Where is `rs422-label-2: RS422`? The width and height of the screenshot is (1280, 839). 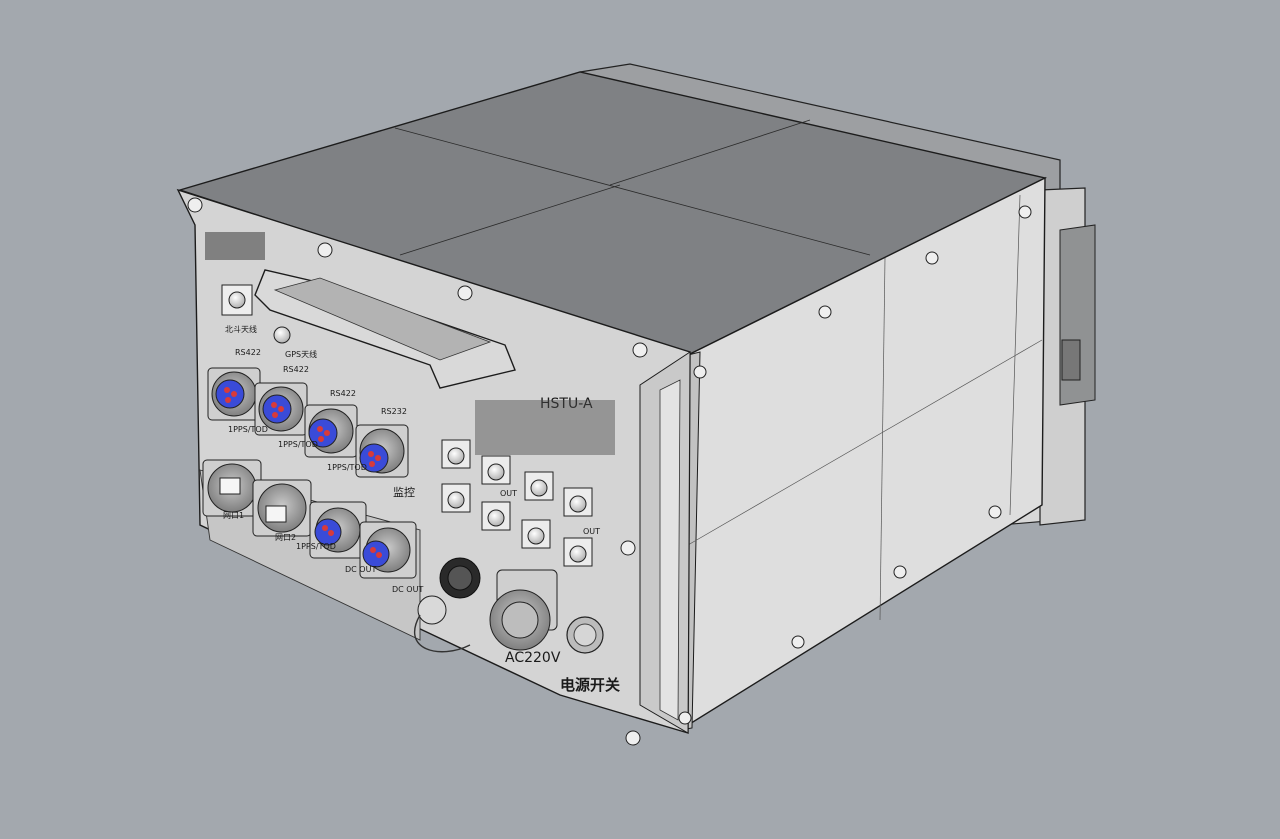 rs422-label-2: RS422 is located at coordinates (296, 369).